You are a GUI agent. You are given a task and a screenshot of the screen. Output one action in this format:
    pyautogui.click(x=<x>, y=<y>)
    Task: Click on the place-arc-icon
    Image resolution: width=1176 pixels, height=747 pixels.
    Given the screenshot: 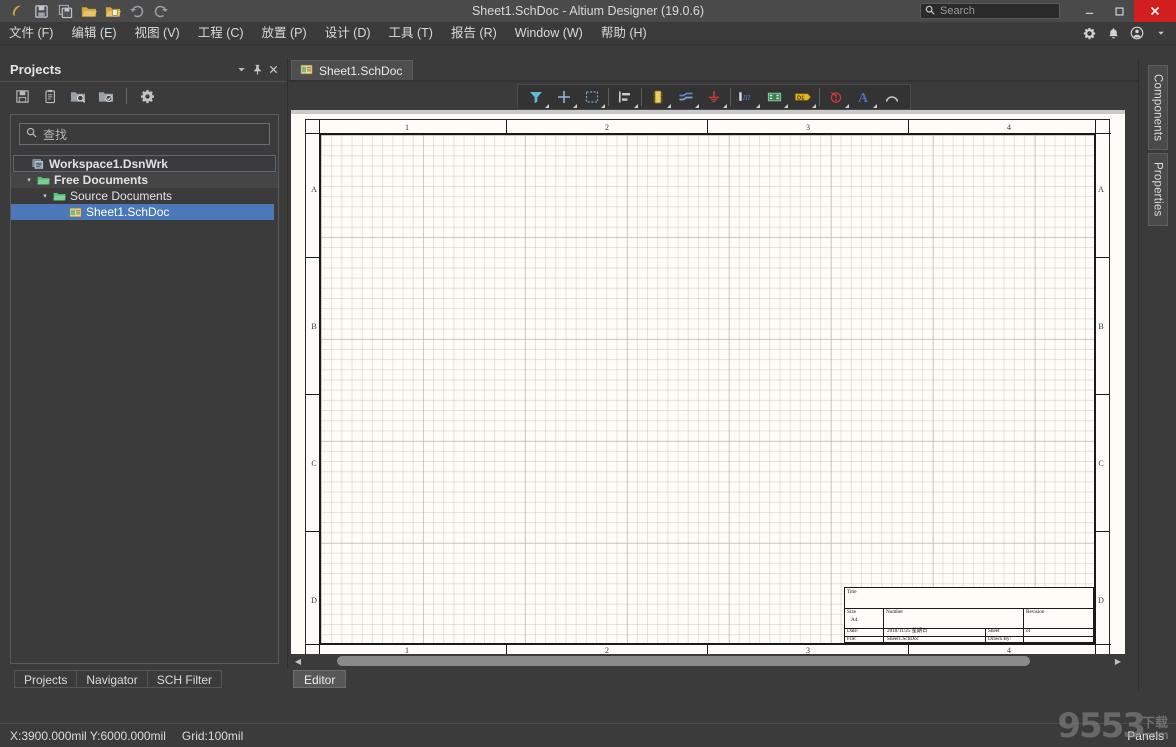 What is the action you would take?
    pyautogui.click(x=892, y=97)
    